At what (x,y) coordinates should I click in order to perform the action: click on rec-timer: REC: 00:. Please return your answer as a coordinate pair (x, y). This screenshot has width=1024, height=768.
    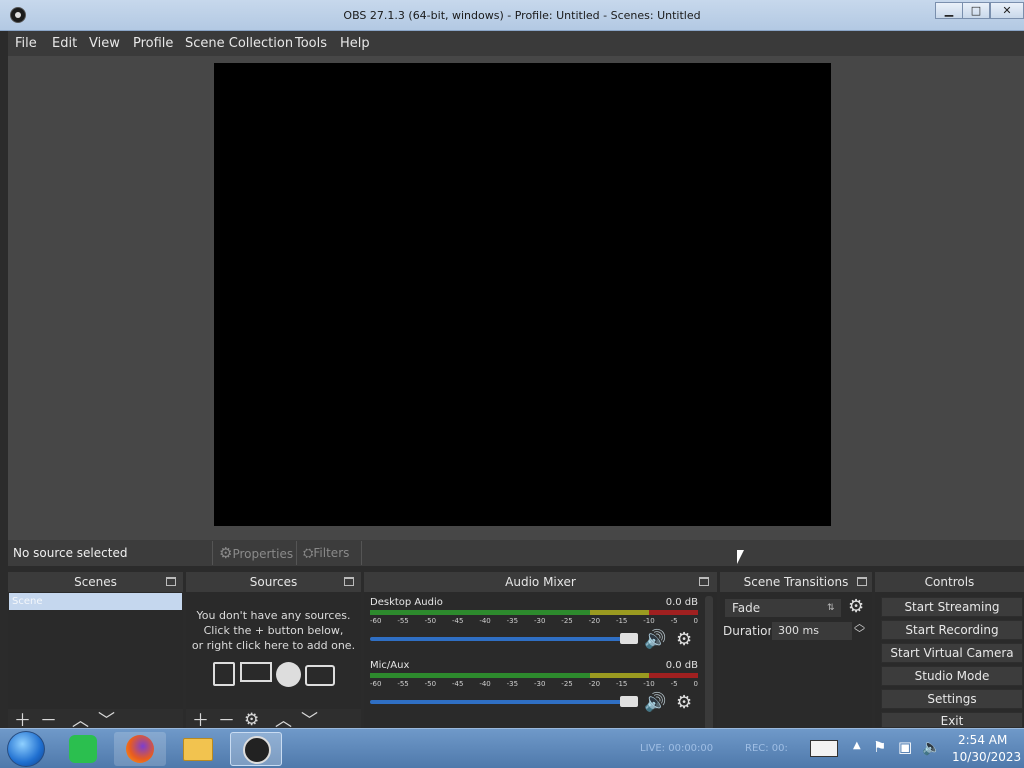
    Looking at the image, I should click on (766, 748).